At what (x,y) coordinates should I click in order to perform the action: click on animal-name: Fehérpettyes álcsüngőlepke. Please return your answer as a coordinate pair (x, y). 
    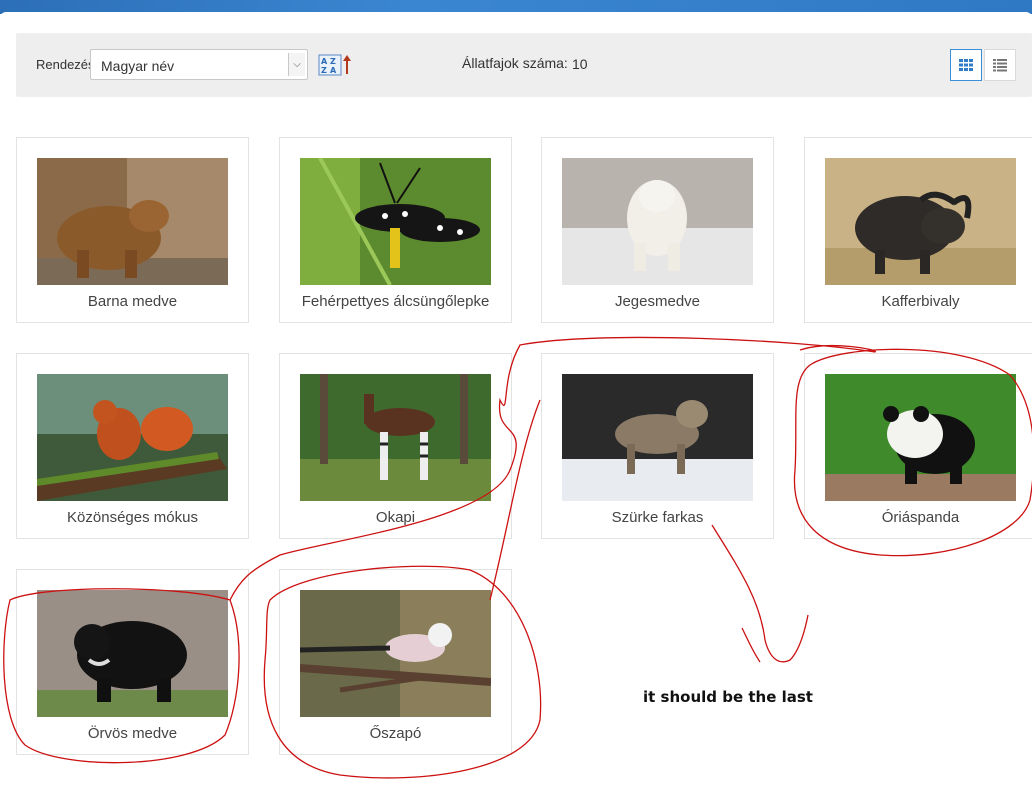
    Looking at the image, I should click on (395, 301).